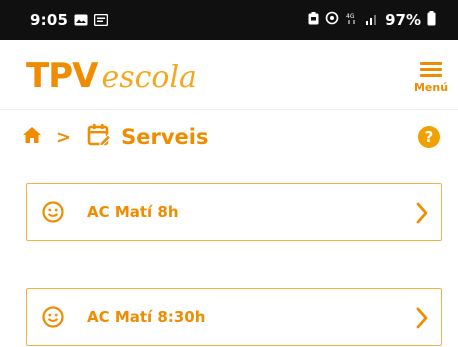 Image resolution: width=458 pixels, height=347 pixels. I want to click on hamburger-icon, so click(431, 70).